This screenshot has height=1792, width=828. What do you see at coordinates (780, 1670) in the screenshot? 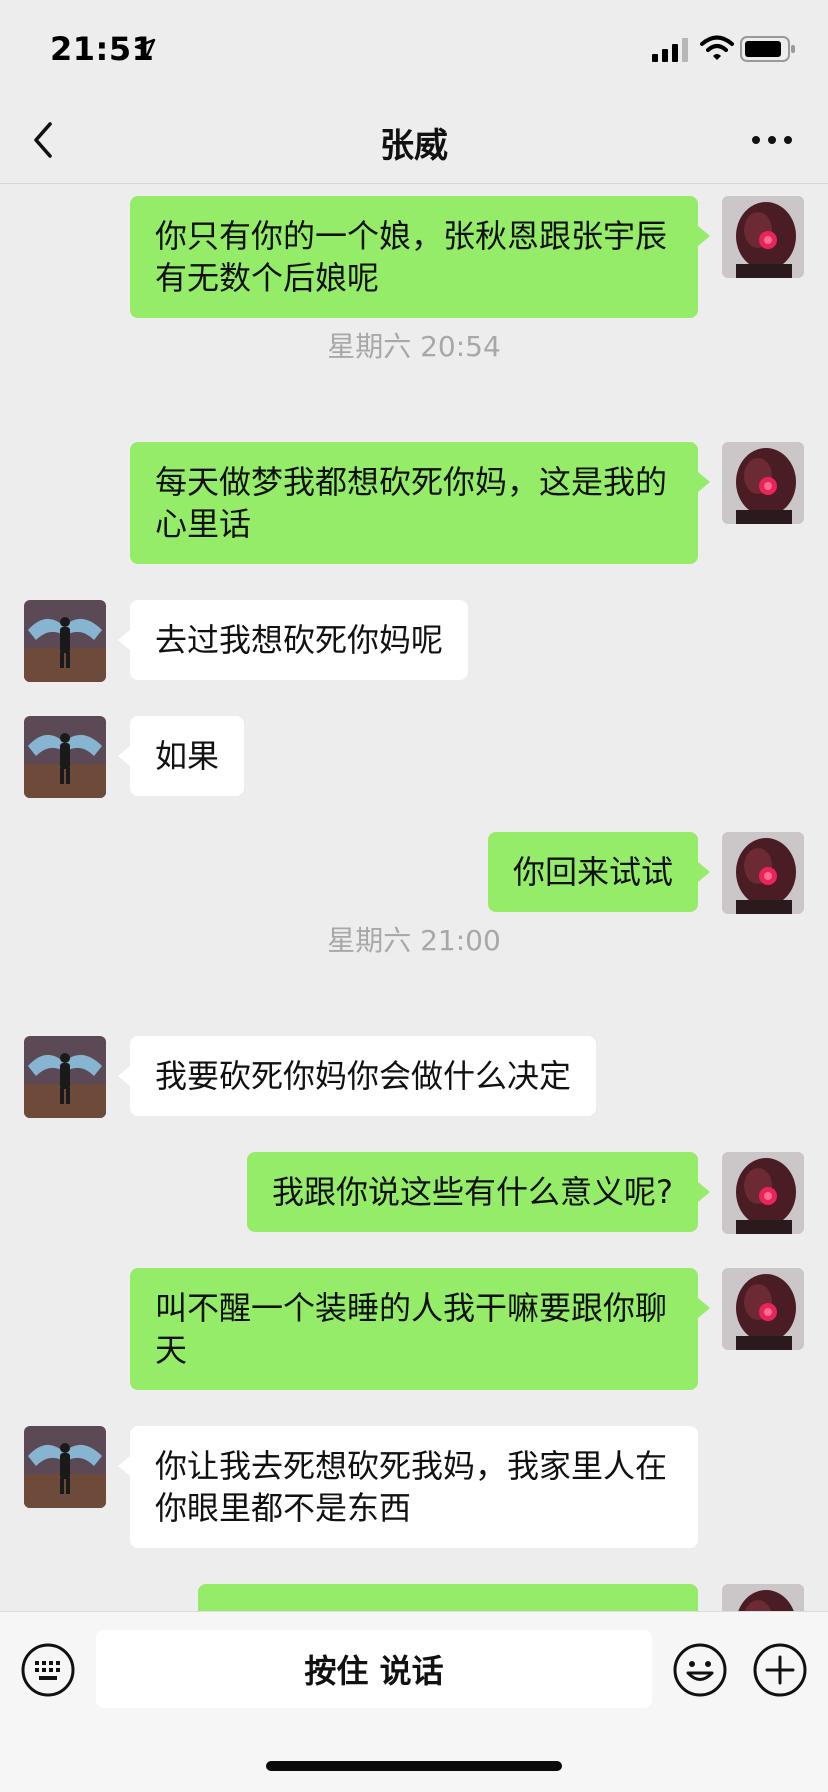
I see `plus-icon` at bounding box center [780, 1670].